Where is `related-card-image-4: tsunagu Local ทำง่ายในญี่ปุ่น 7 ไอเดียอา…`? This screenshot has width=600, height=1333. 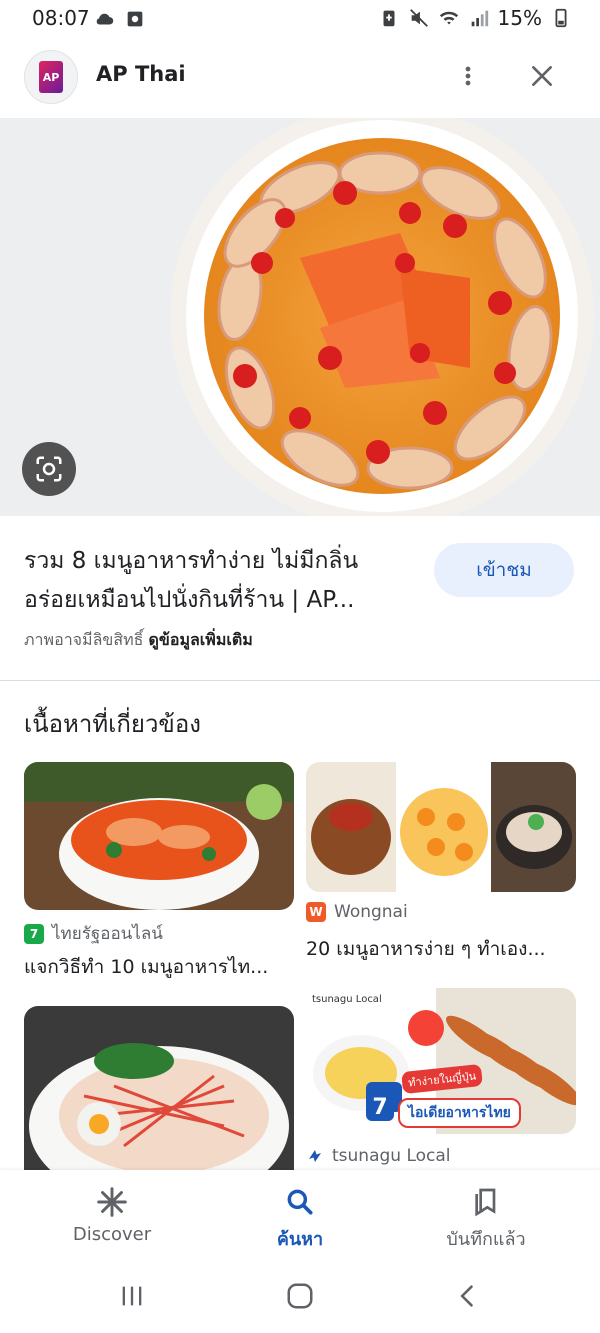
related-card-image-4: tsunagu Local ทำง่ายในญี่ปุ่น 7 ไอเดียอา… is located at coordinates (441, 1061).